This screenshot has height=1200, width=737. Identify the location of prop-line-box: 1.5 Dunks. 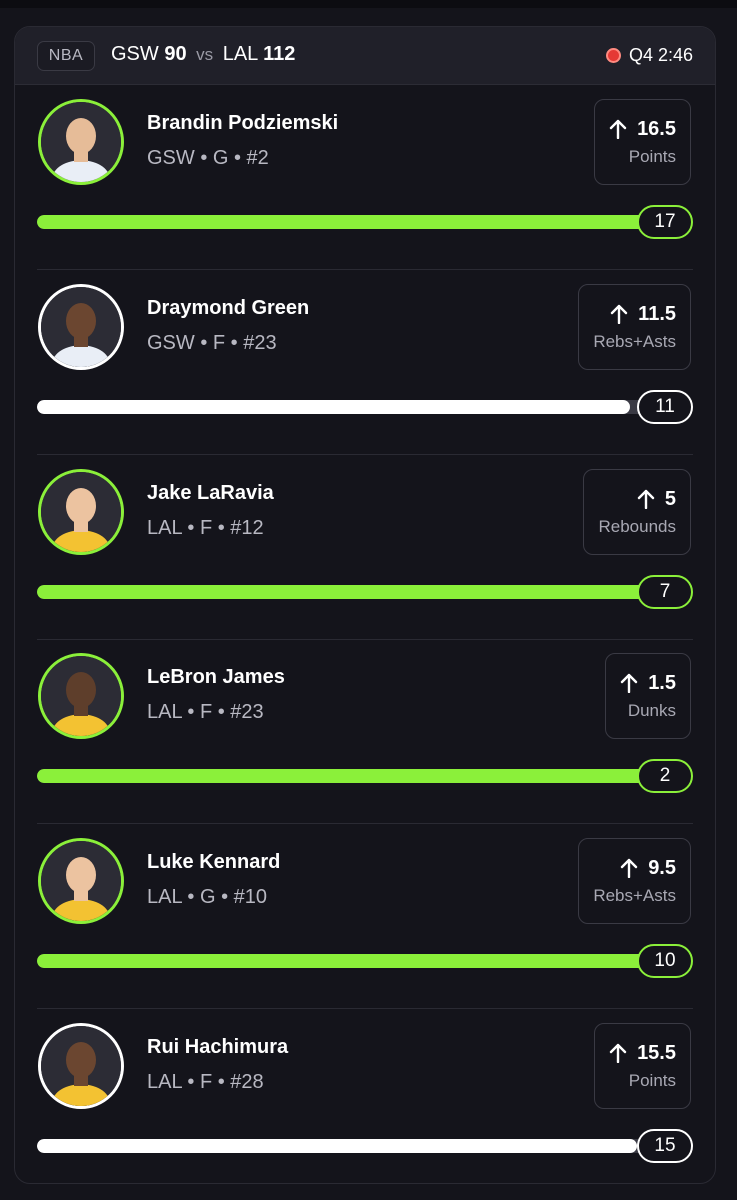
(648, 696).